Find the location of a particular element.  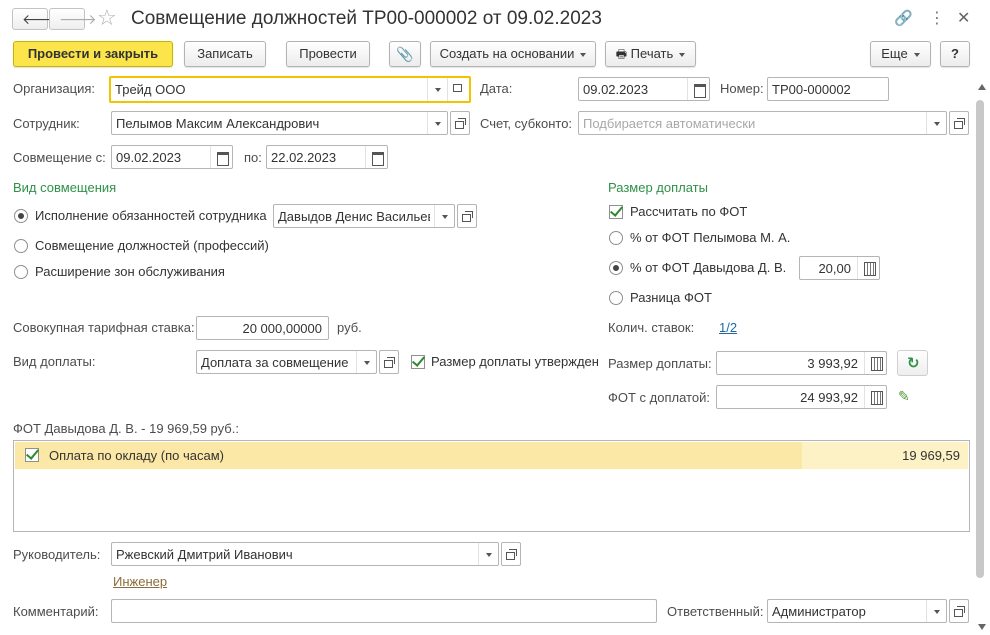

employee-label: Сотрудник: is located at coordinates (46, 123).